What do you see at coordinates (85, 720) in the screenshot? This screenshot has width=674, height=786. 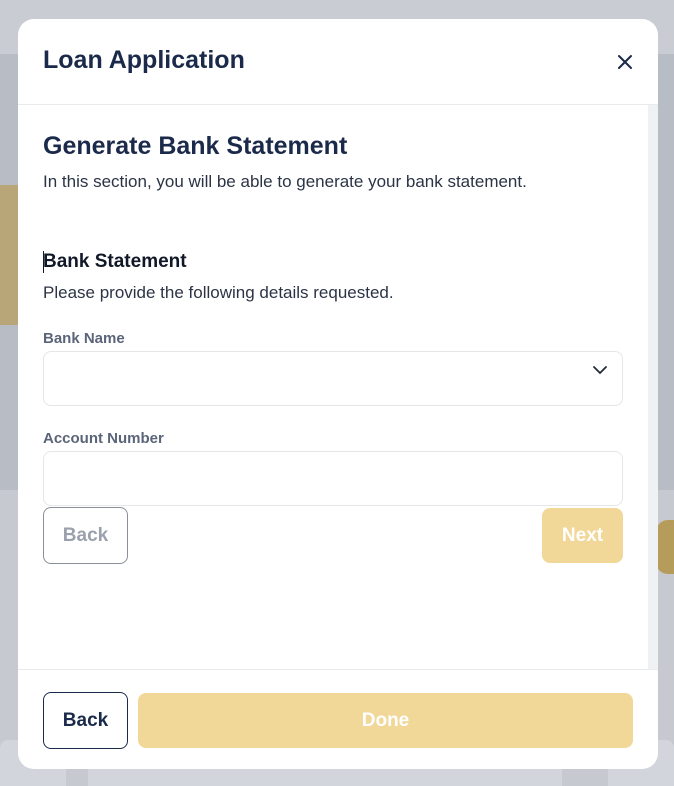 I see `footer-back-button: Back` at bounding box center [85, 720].